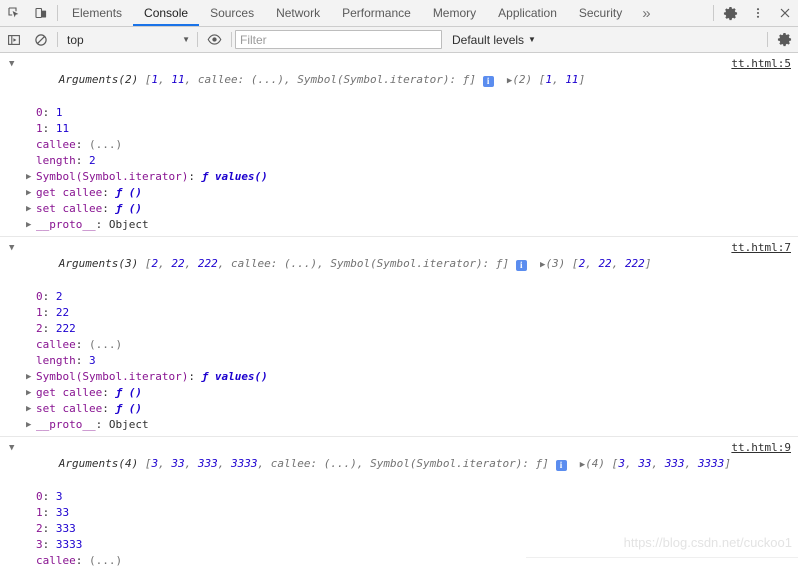 The width and height of the screenshot is (798, 568). I want to click on tabbar-overflow-icon: », so click(646, 13).